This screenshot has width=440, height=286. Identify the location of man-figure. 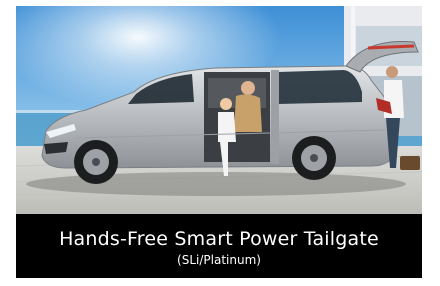
(392, 72).